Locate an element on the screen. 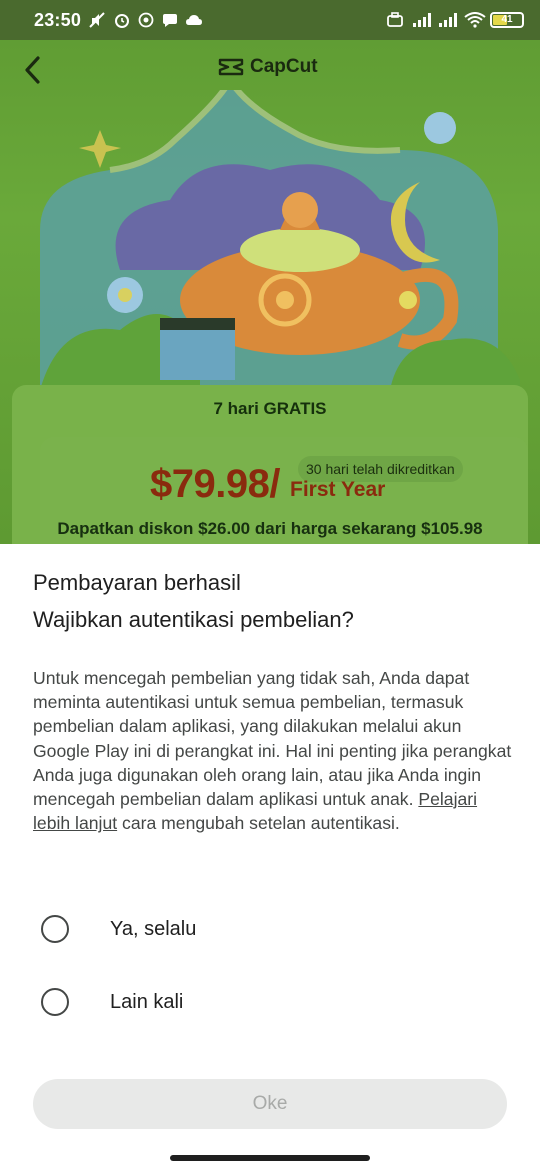 The height and width of the screenshot is (1170, 540). status-time: 23:50 is located at coordinates (58, 19).